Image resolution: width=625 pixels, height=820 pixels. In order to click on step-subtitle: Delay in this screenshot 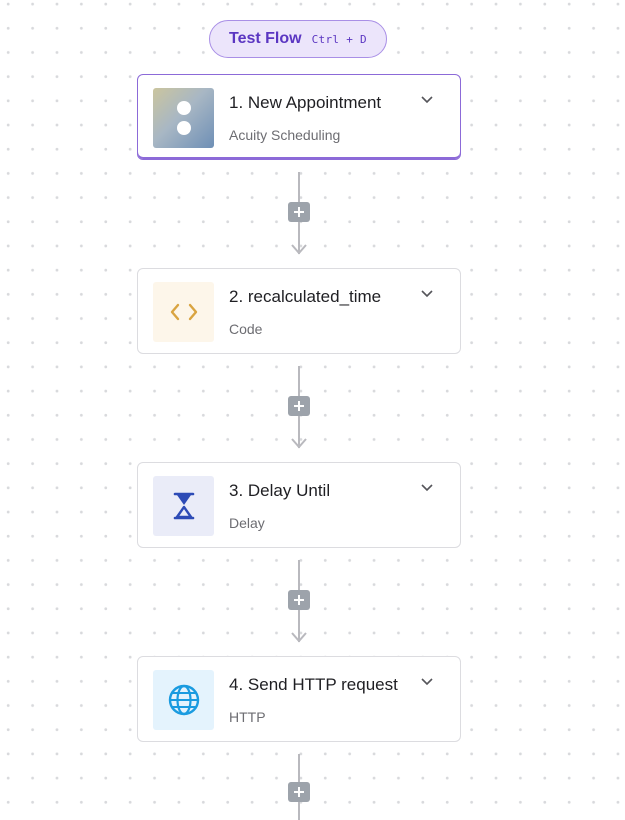, I will do `click(247, 523)`.